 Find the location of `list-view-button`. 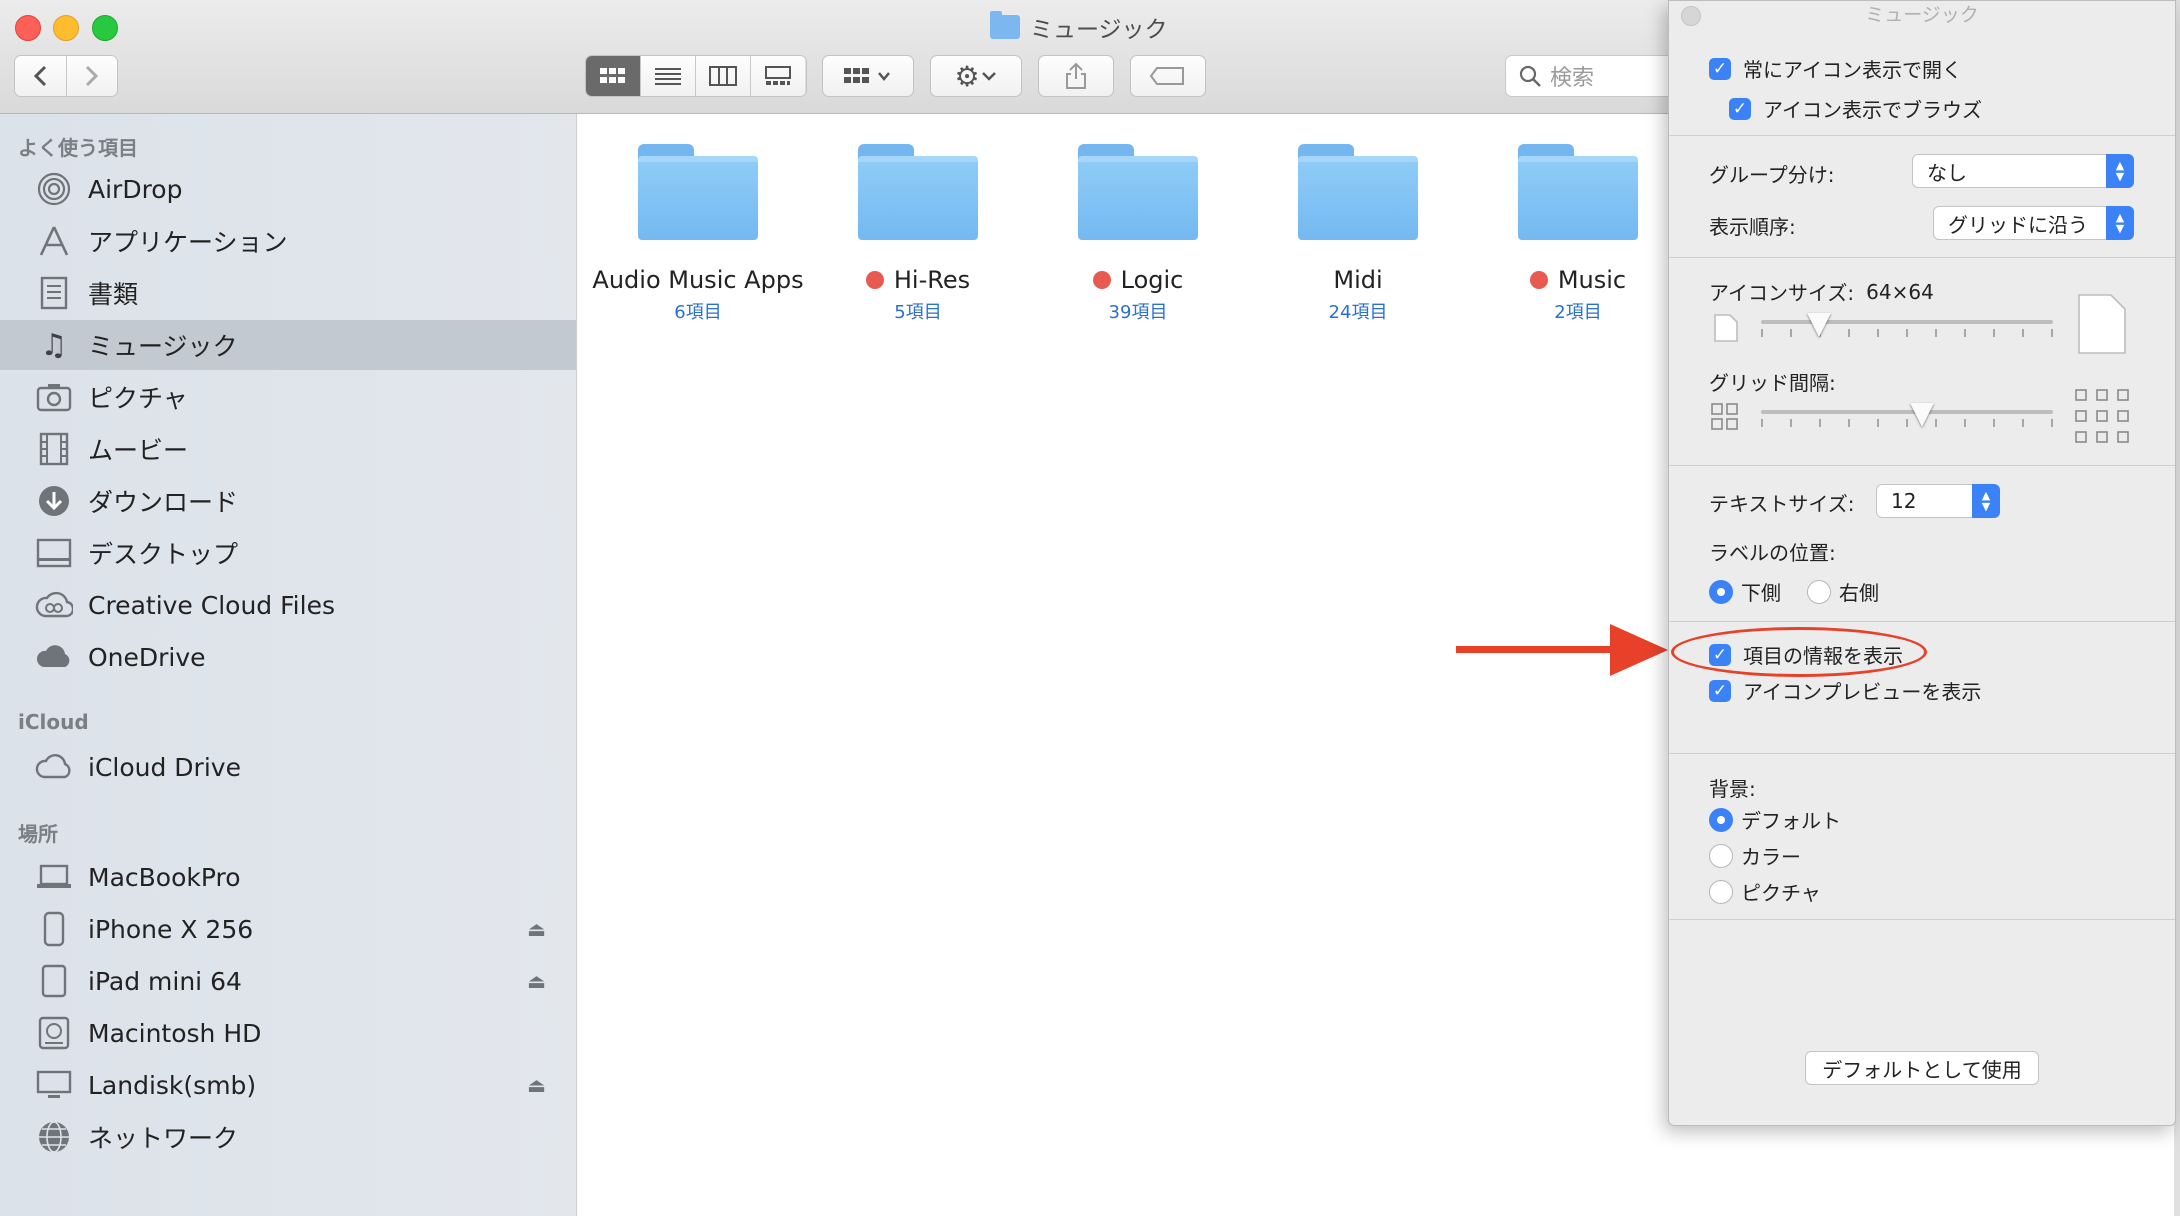

list-view-button is located at coordinates (667, 76).